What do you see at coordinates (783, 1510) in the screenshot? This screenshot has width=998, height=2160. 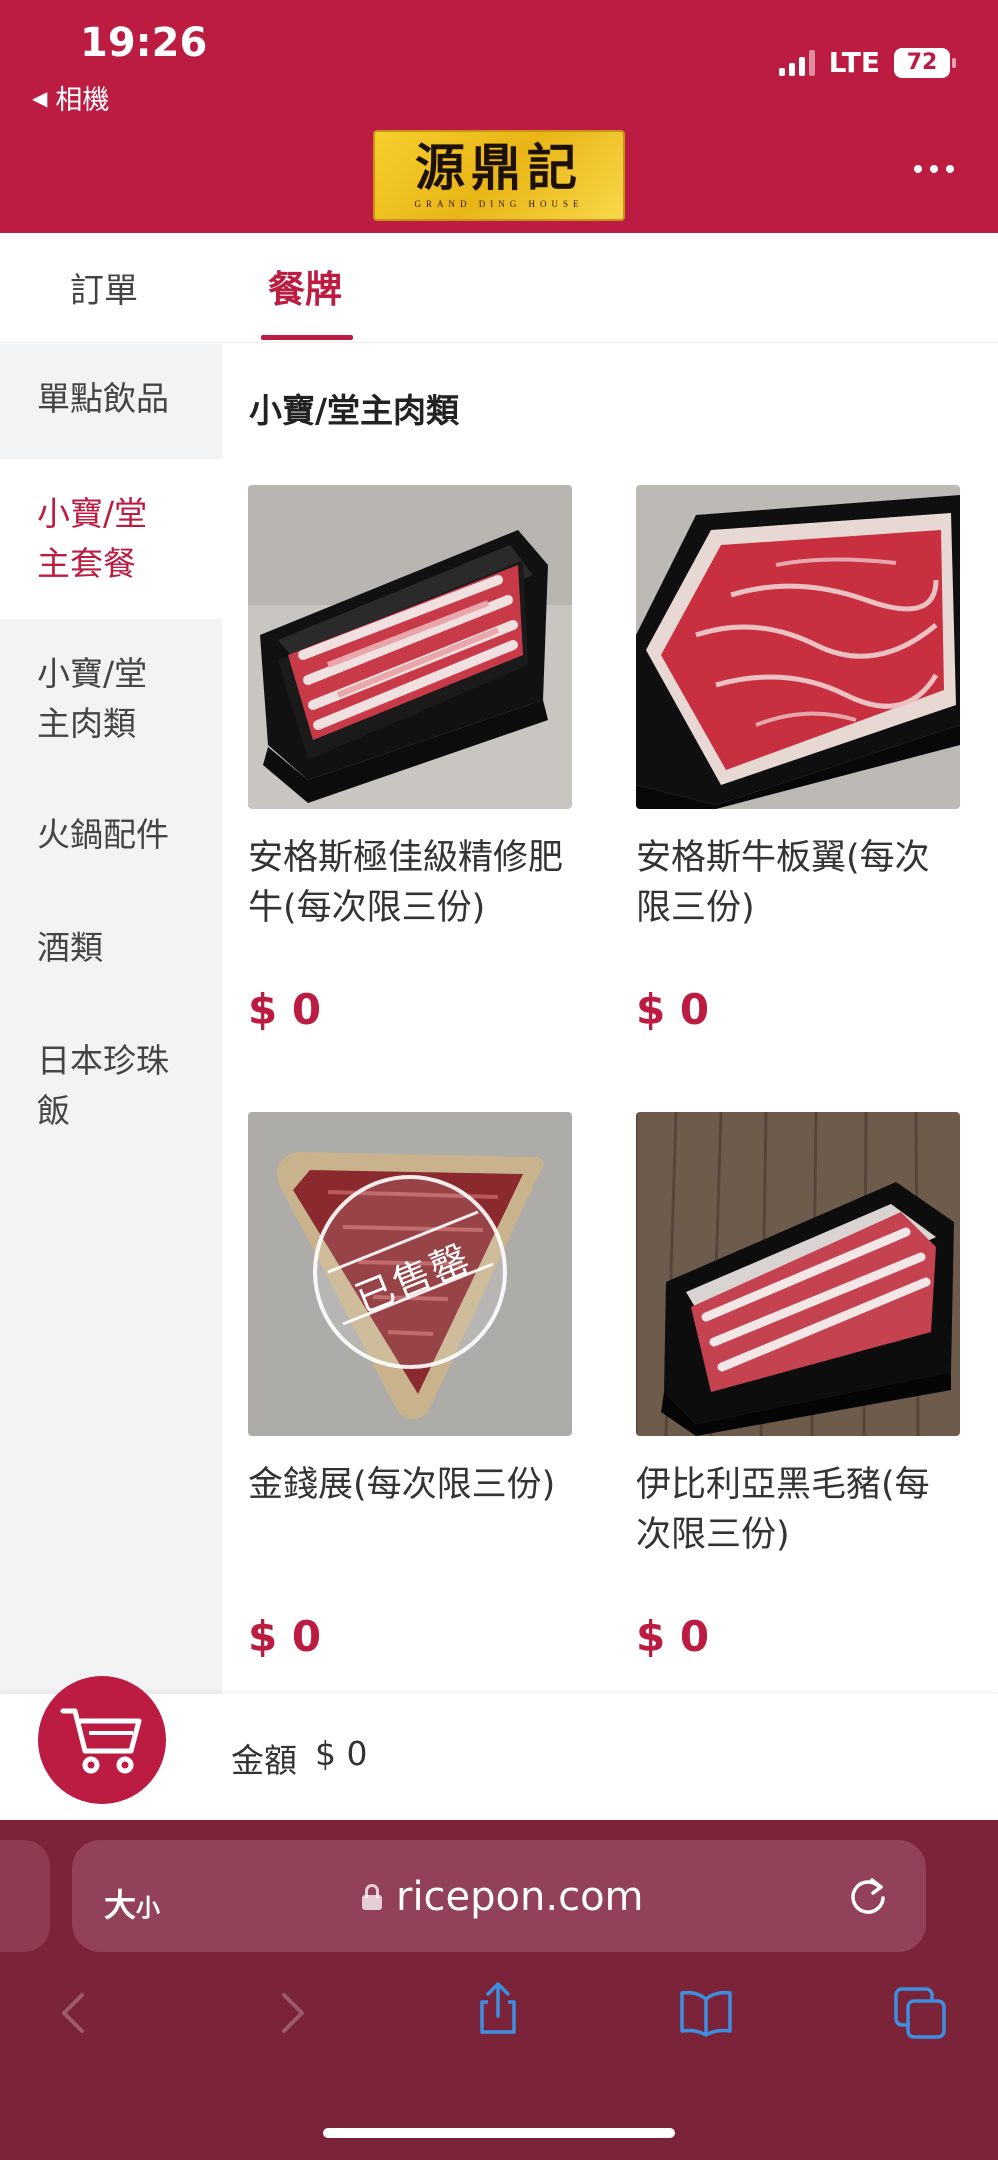 I see `product-name: 伊比利亞黑毛豬(每次限三份)` at bounding box center [783, 1510].